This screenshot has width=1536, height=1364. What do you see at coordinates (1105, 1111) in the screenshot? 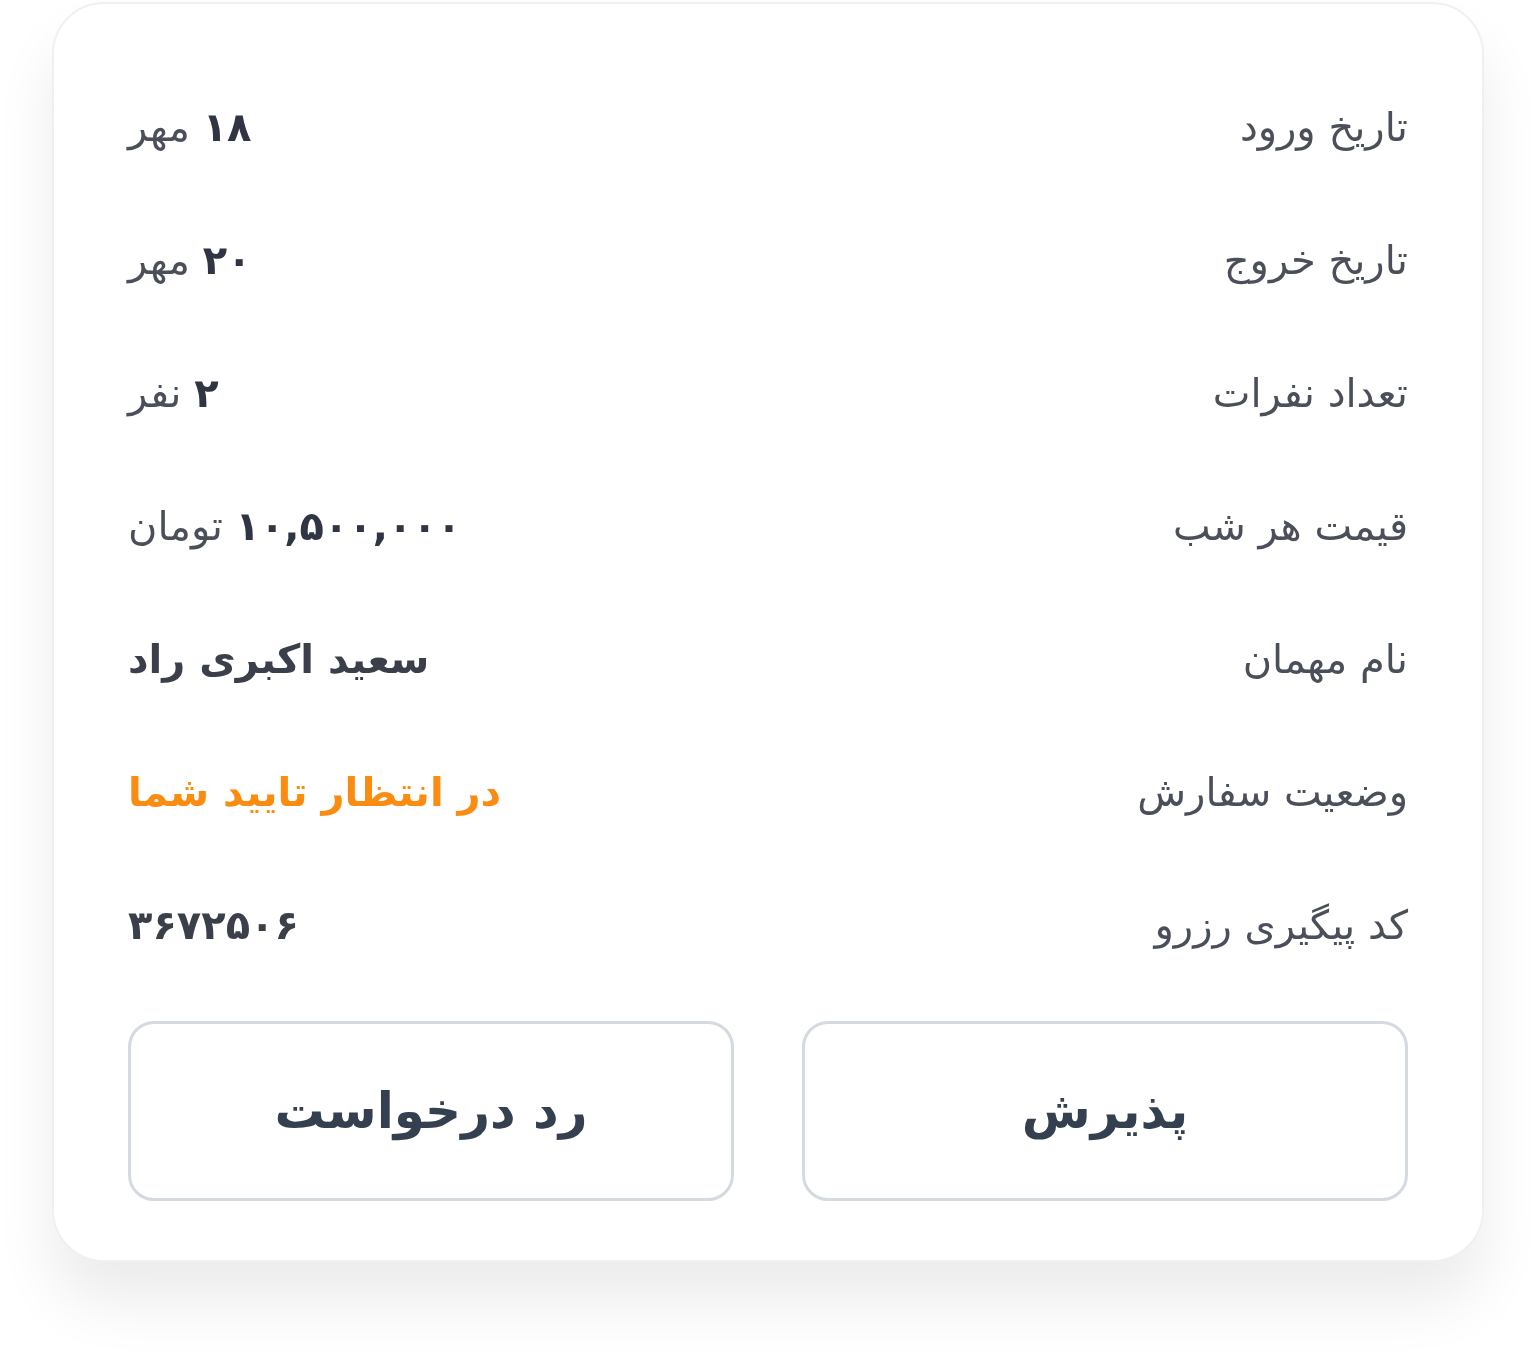
I see `accept-button: پذیرش` at bounding box center [1105, 1111].